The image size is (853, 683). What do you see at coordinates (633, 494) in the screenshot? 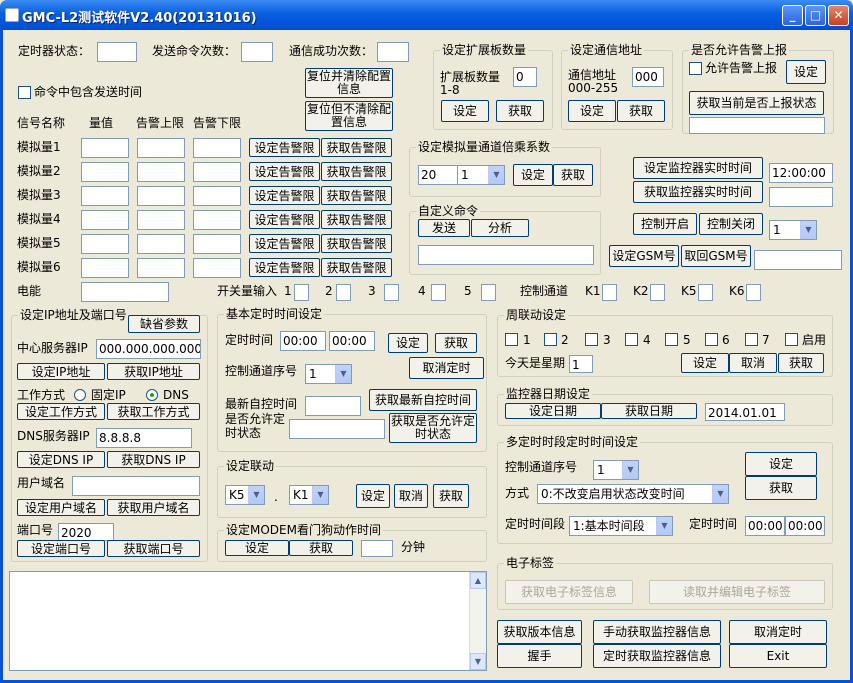
I see `multi-mode-dropdown: 0:不改变启用状态改变时间 ▼` at bounding box center [633, 494].